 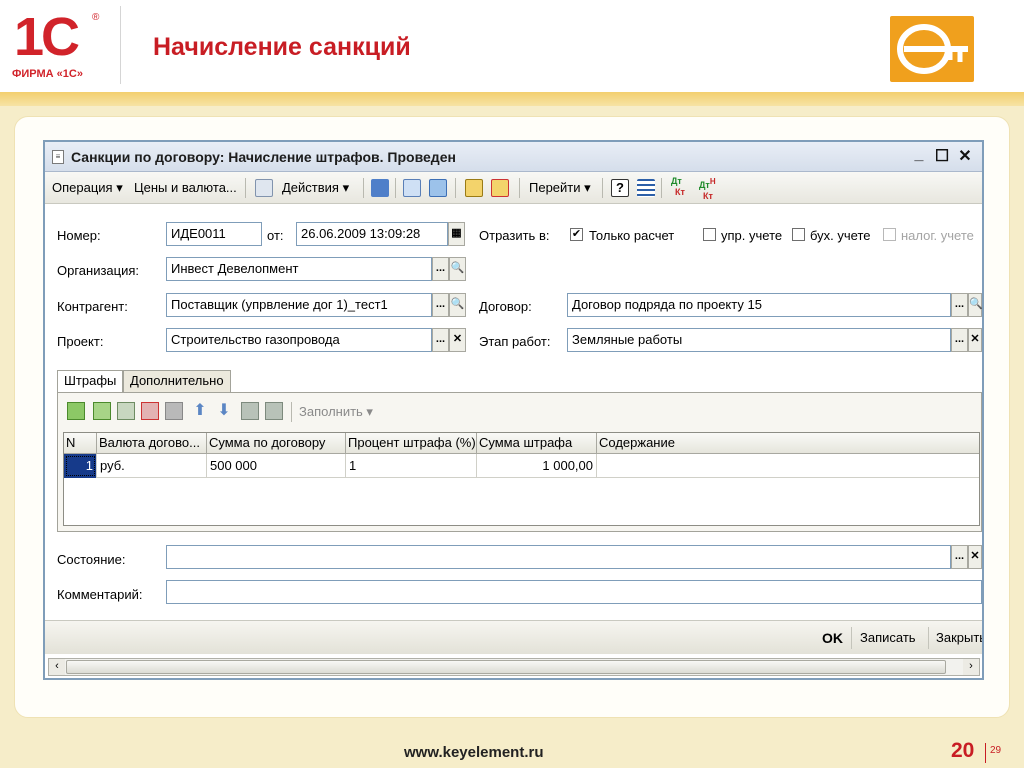 What do you see at coordinates (58, 157) in the screenshot?
I see `document-icon: ≡` at bounding box center [58, 157].